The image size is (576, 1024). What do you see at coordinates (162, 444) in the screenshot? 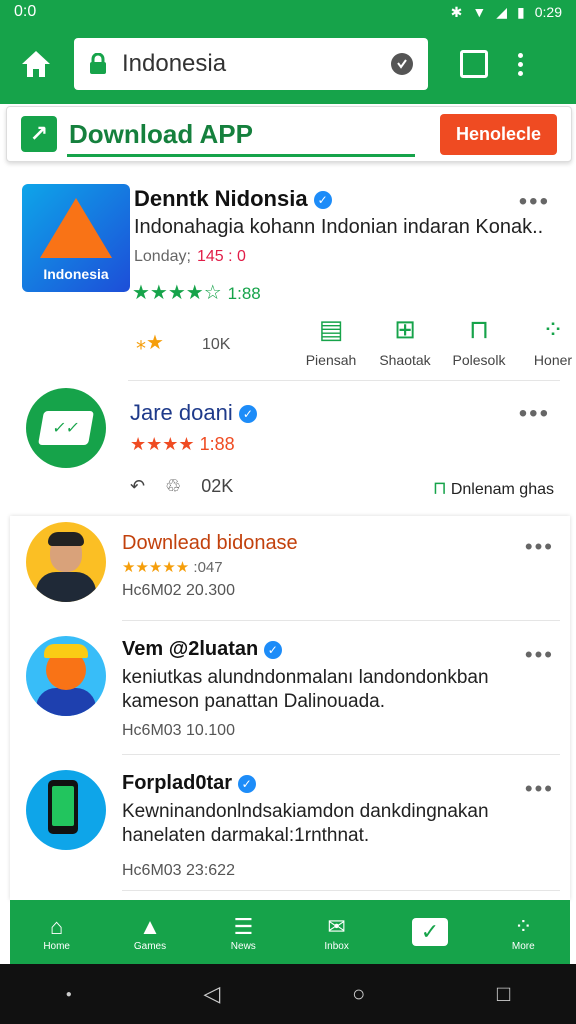
I see `star-rating: ★★★★` at bounding box center [162, 444].